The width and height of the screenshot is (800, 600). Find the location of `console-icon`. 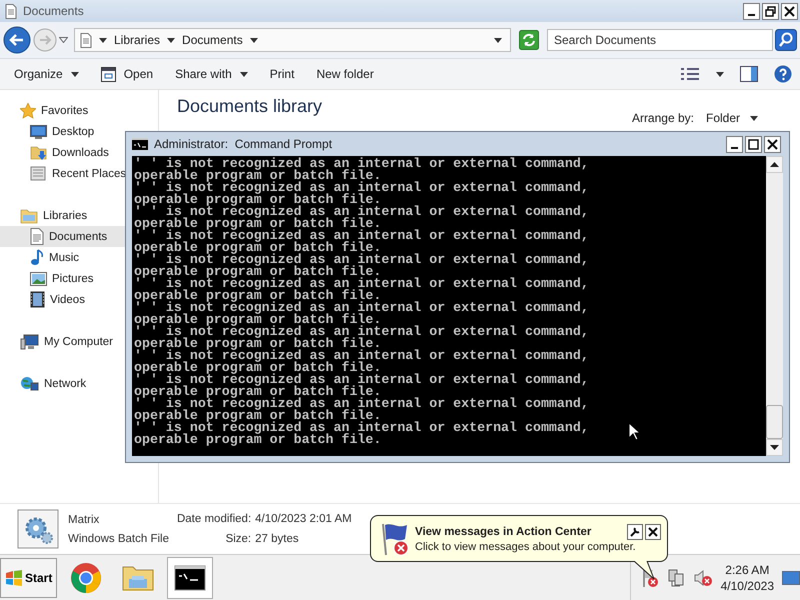

console-icon is located at coordinates (140, 144).